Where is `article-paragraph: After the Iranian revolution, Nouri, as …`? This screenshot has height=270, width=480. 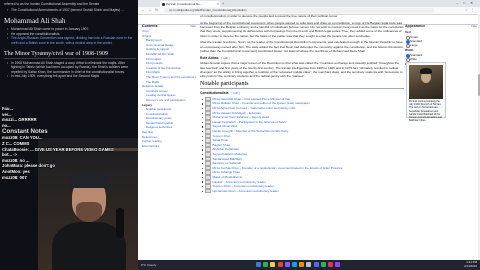 article-paragraph: After the Iranian revolution, Nouri, as … is located at coordinates (302, 47).